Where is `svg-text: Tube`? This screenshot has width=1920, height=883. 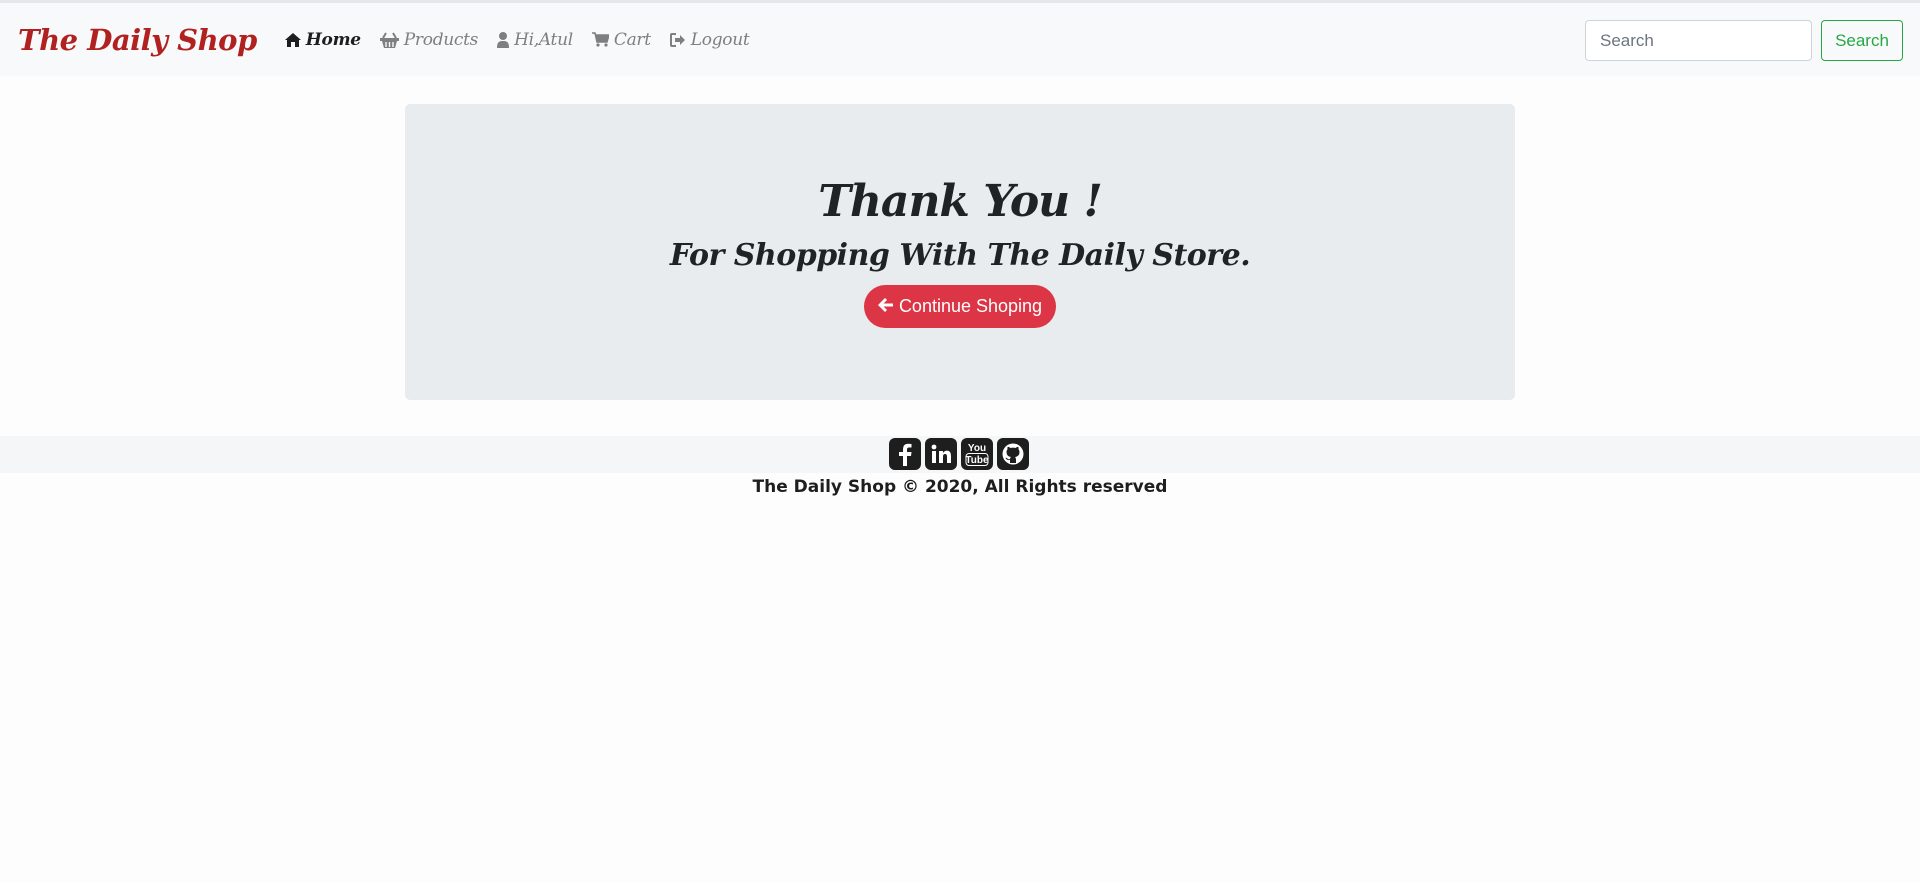
svg-text: Tube is located at coordinates (977, 460).